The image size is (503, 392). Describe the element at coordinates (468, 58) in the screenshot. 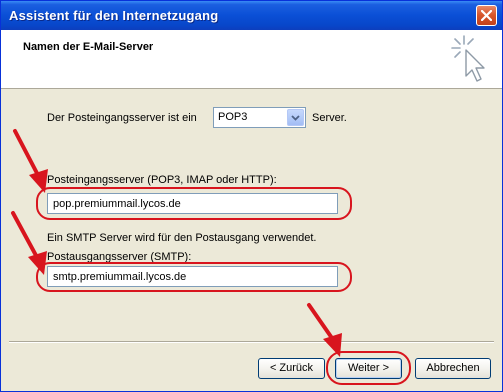

I see `wizard-sparkle-cursor-icon` at that location.